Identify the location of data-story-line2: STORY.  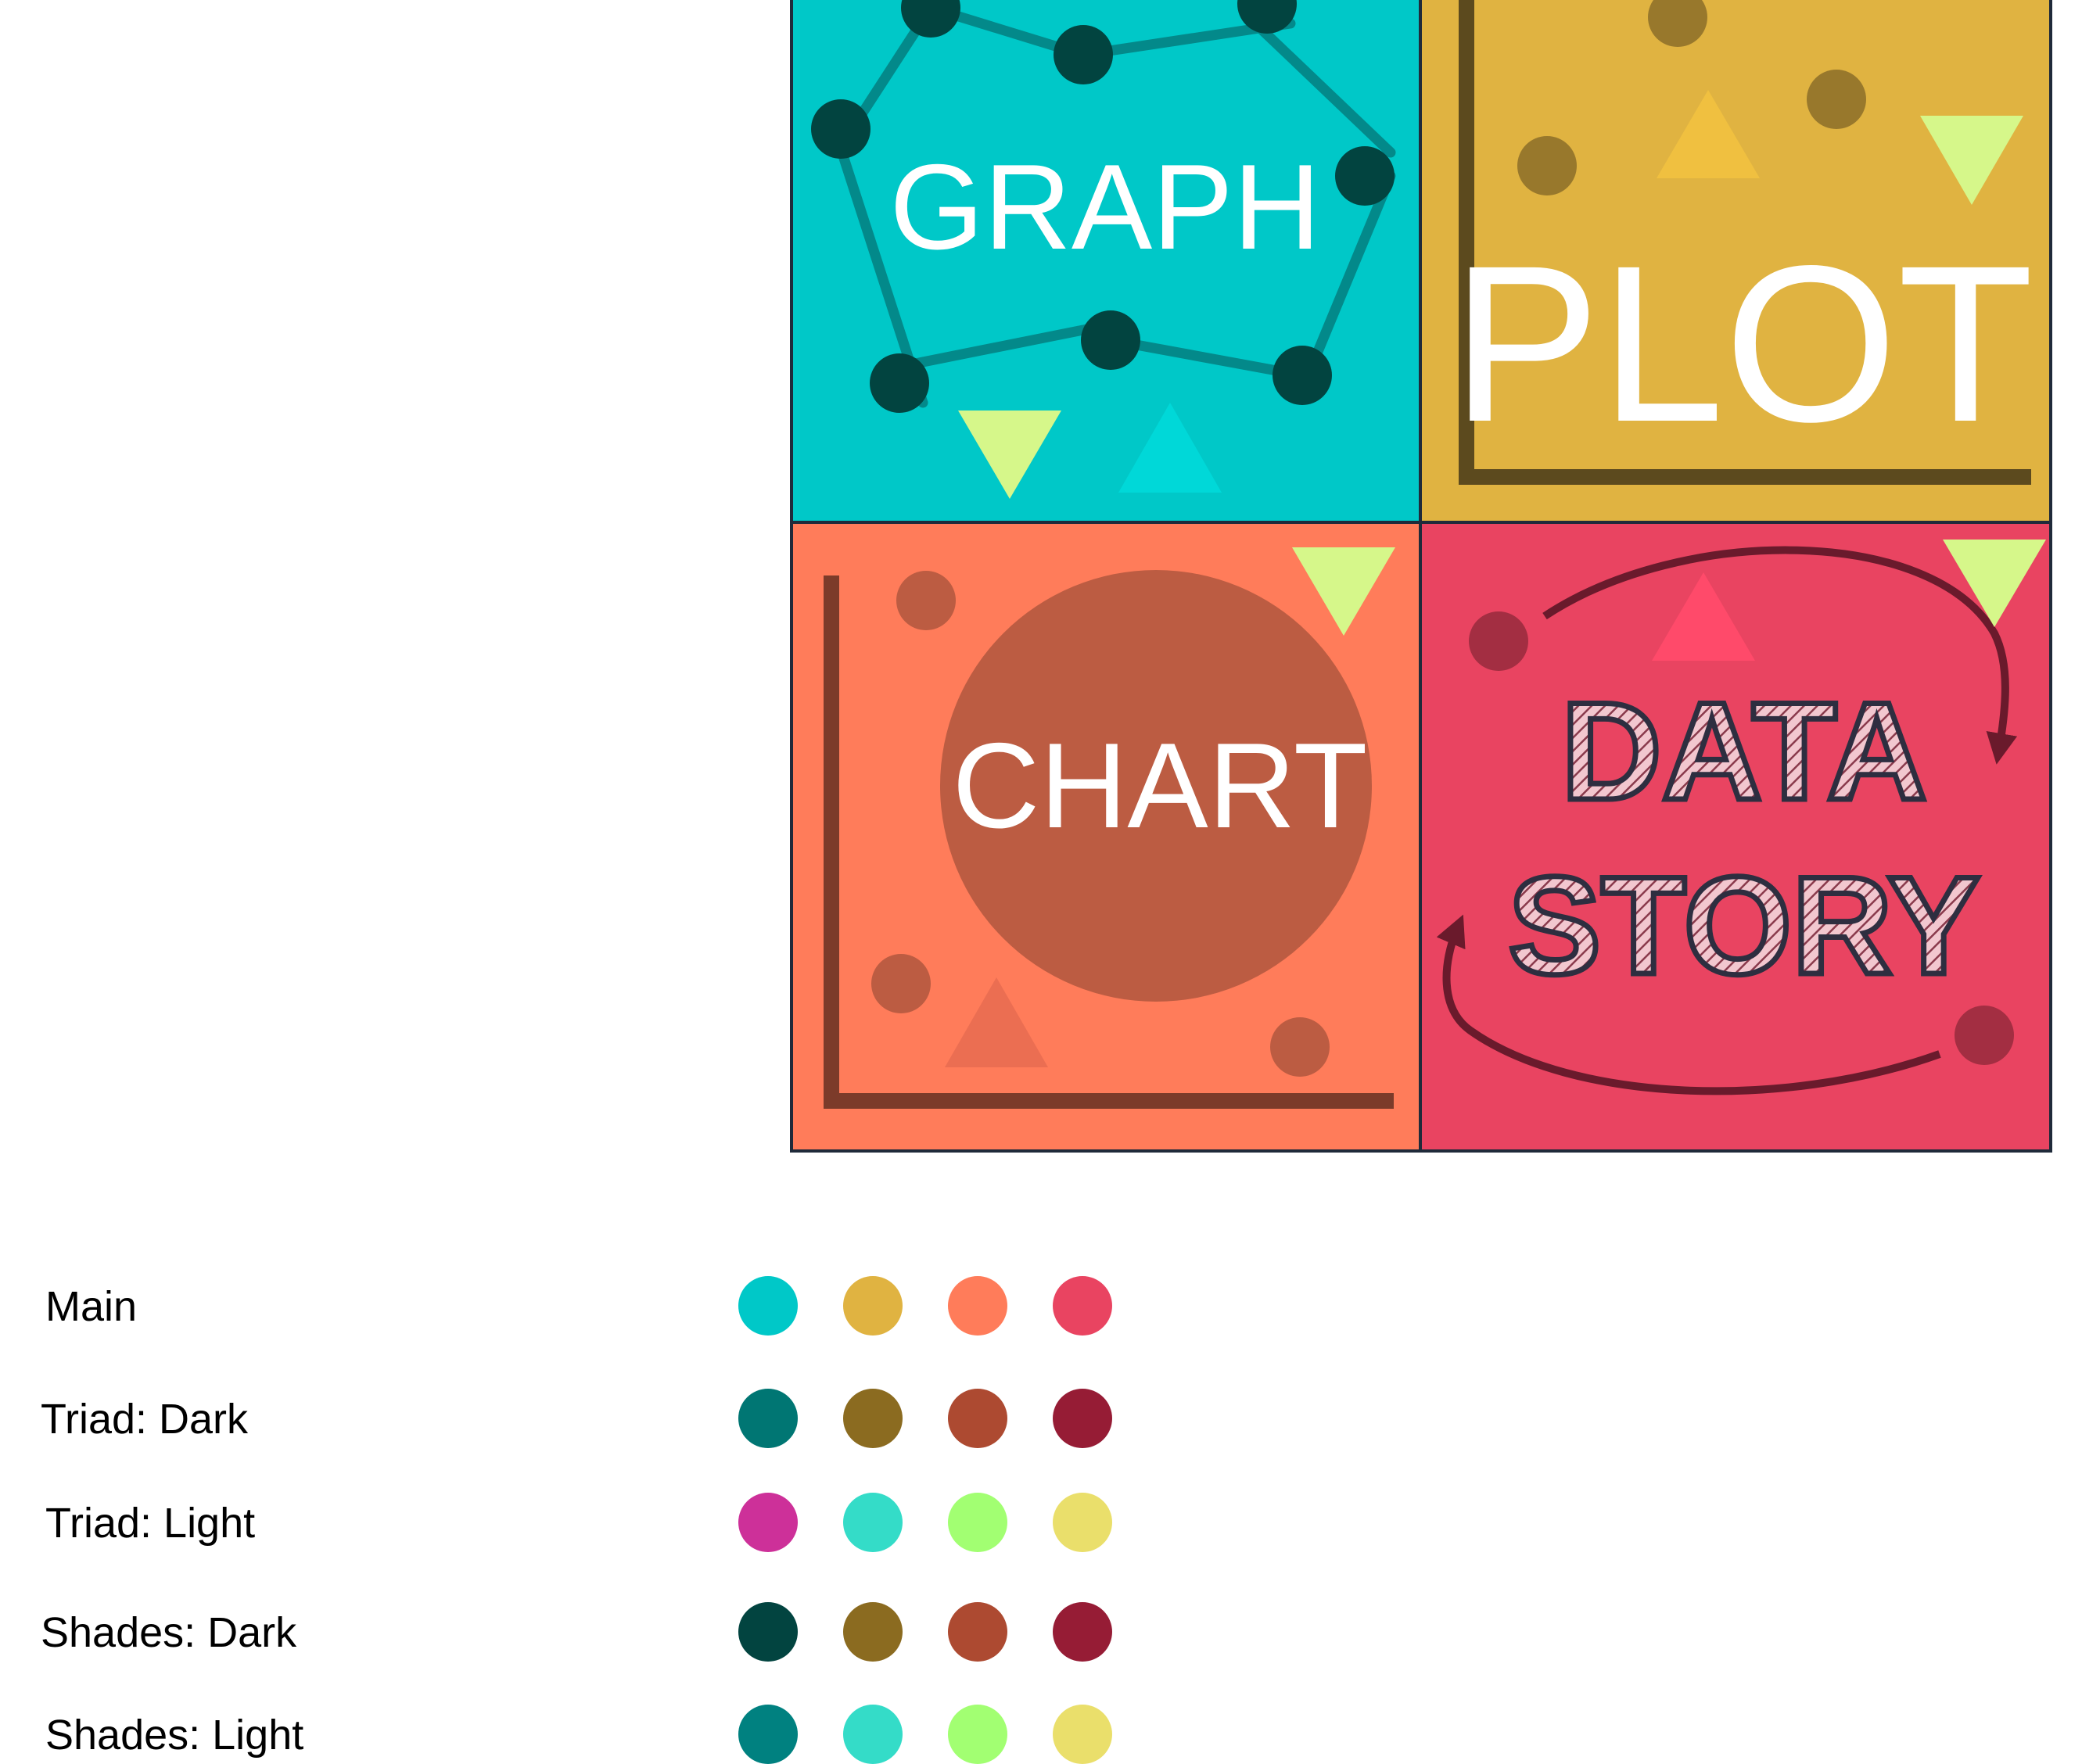
(1744, 925).